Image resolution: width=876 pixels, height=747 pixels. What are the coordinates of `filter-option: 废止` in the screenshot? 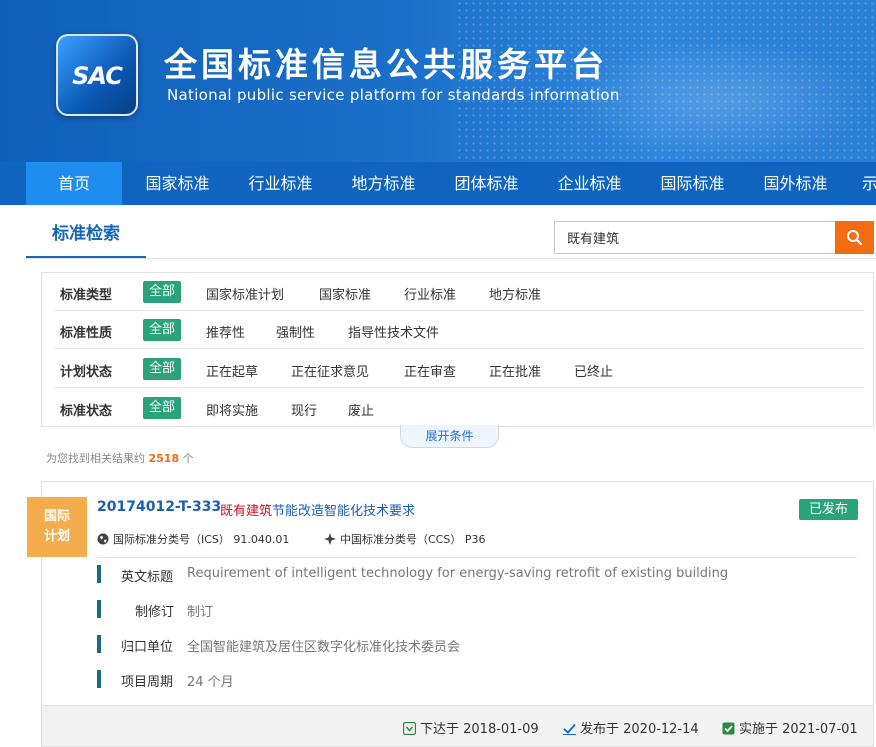 It's located at (361, 409).